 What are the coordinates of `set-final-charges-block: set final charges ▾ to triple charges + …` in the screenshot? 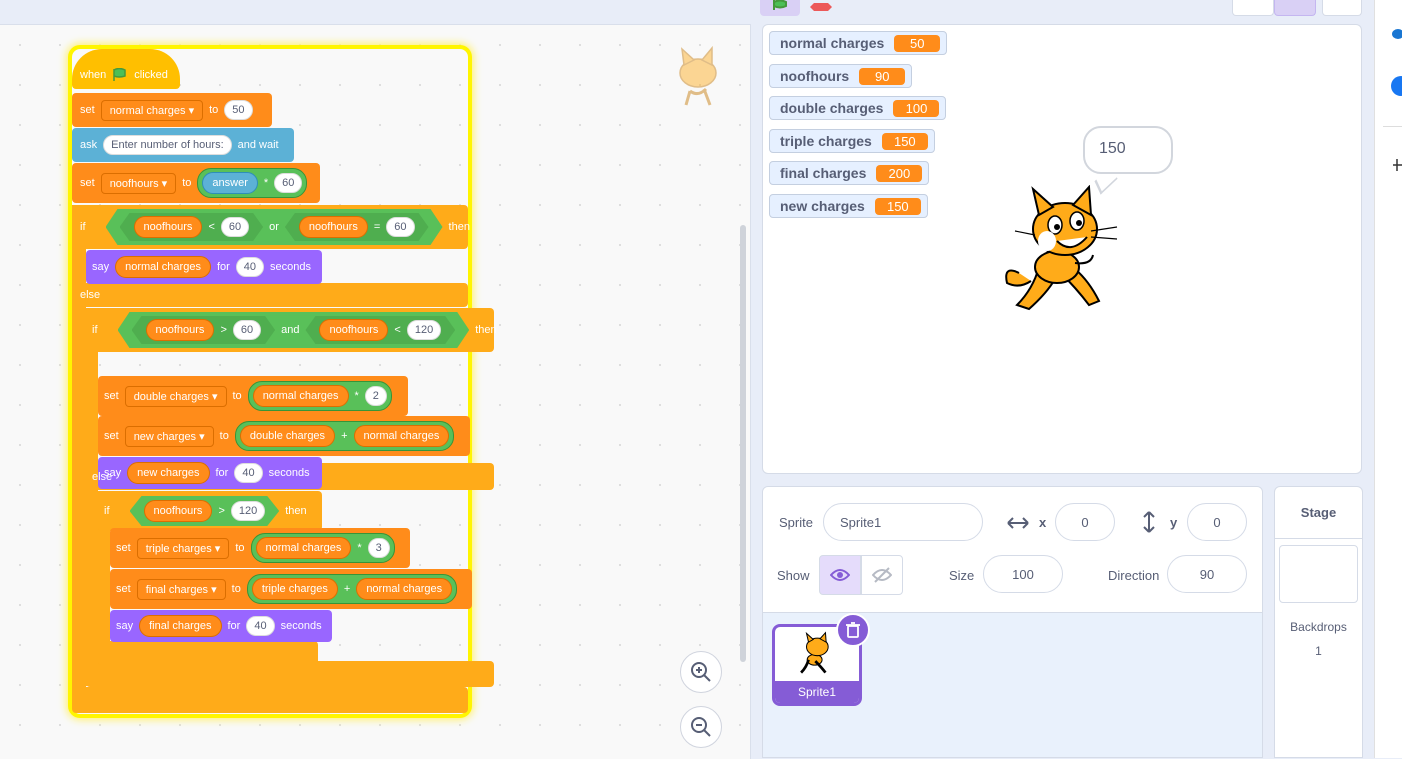 It's located at (291, 589).